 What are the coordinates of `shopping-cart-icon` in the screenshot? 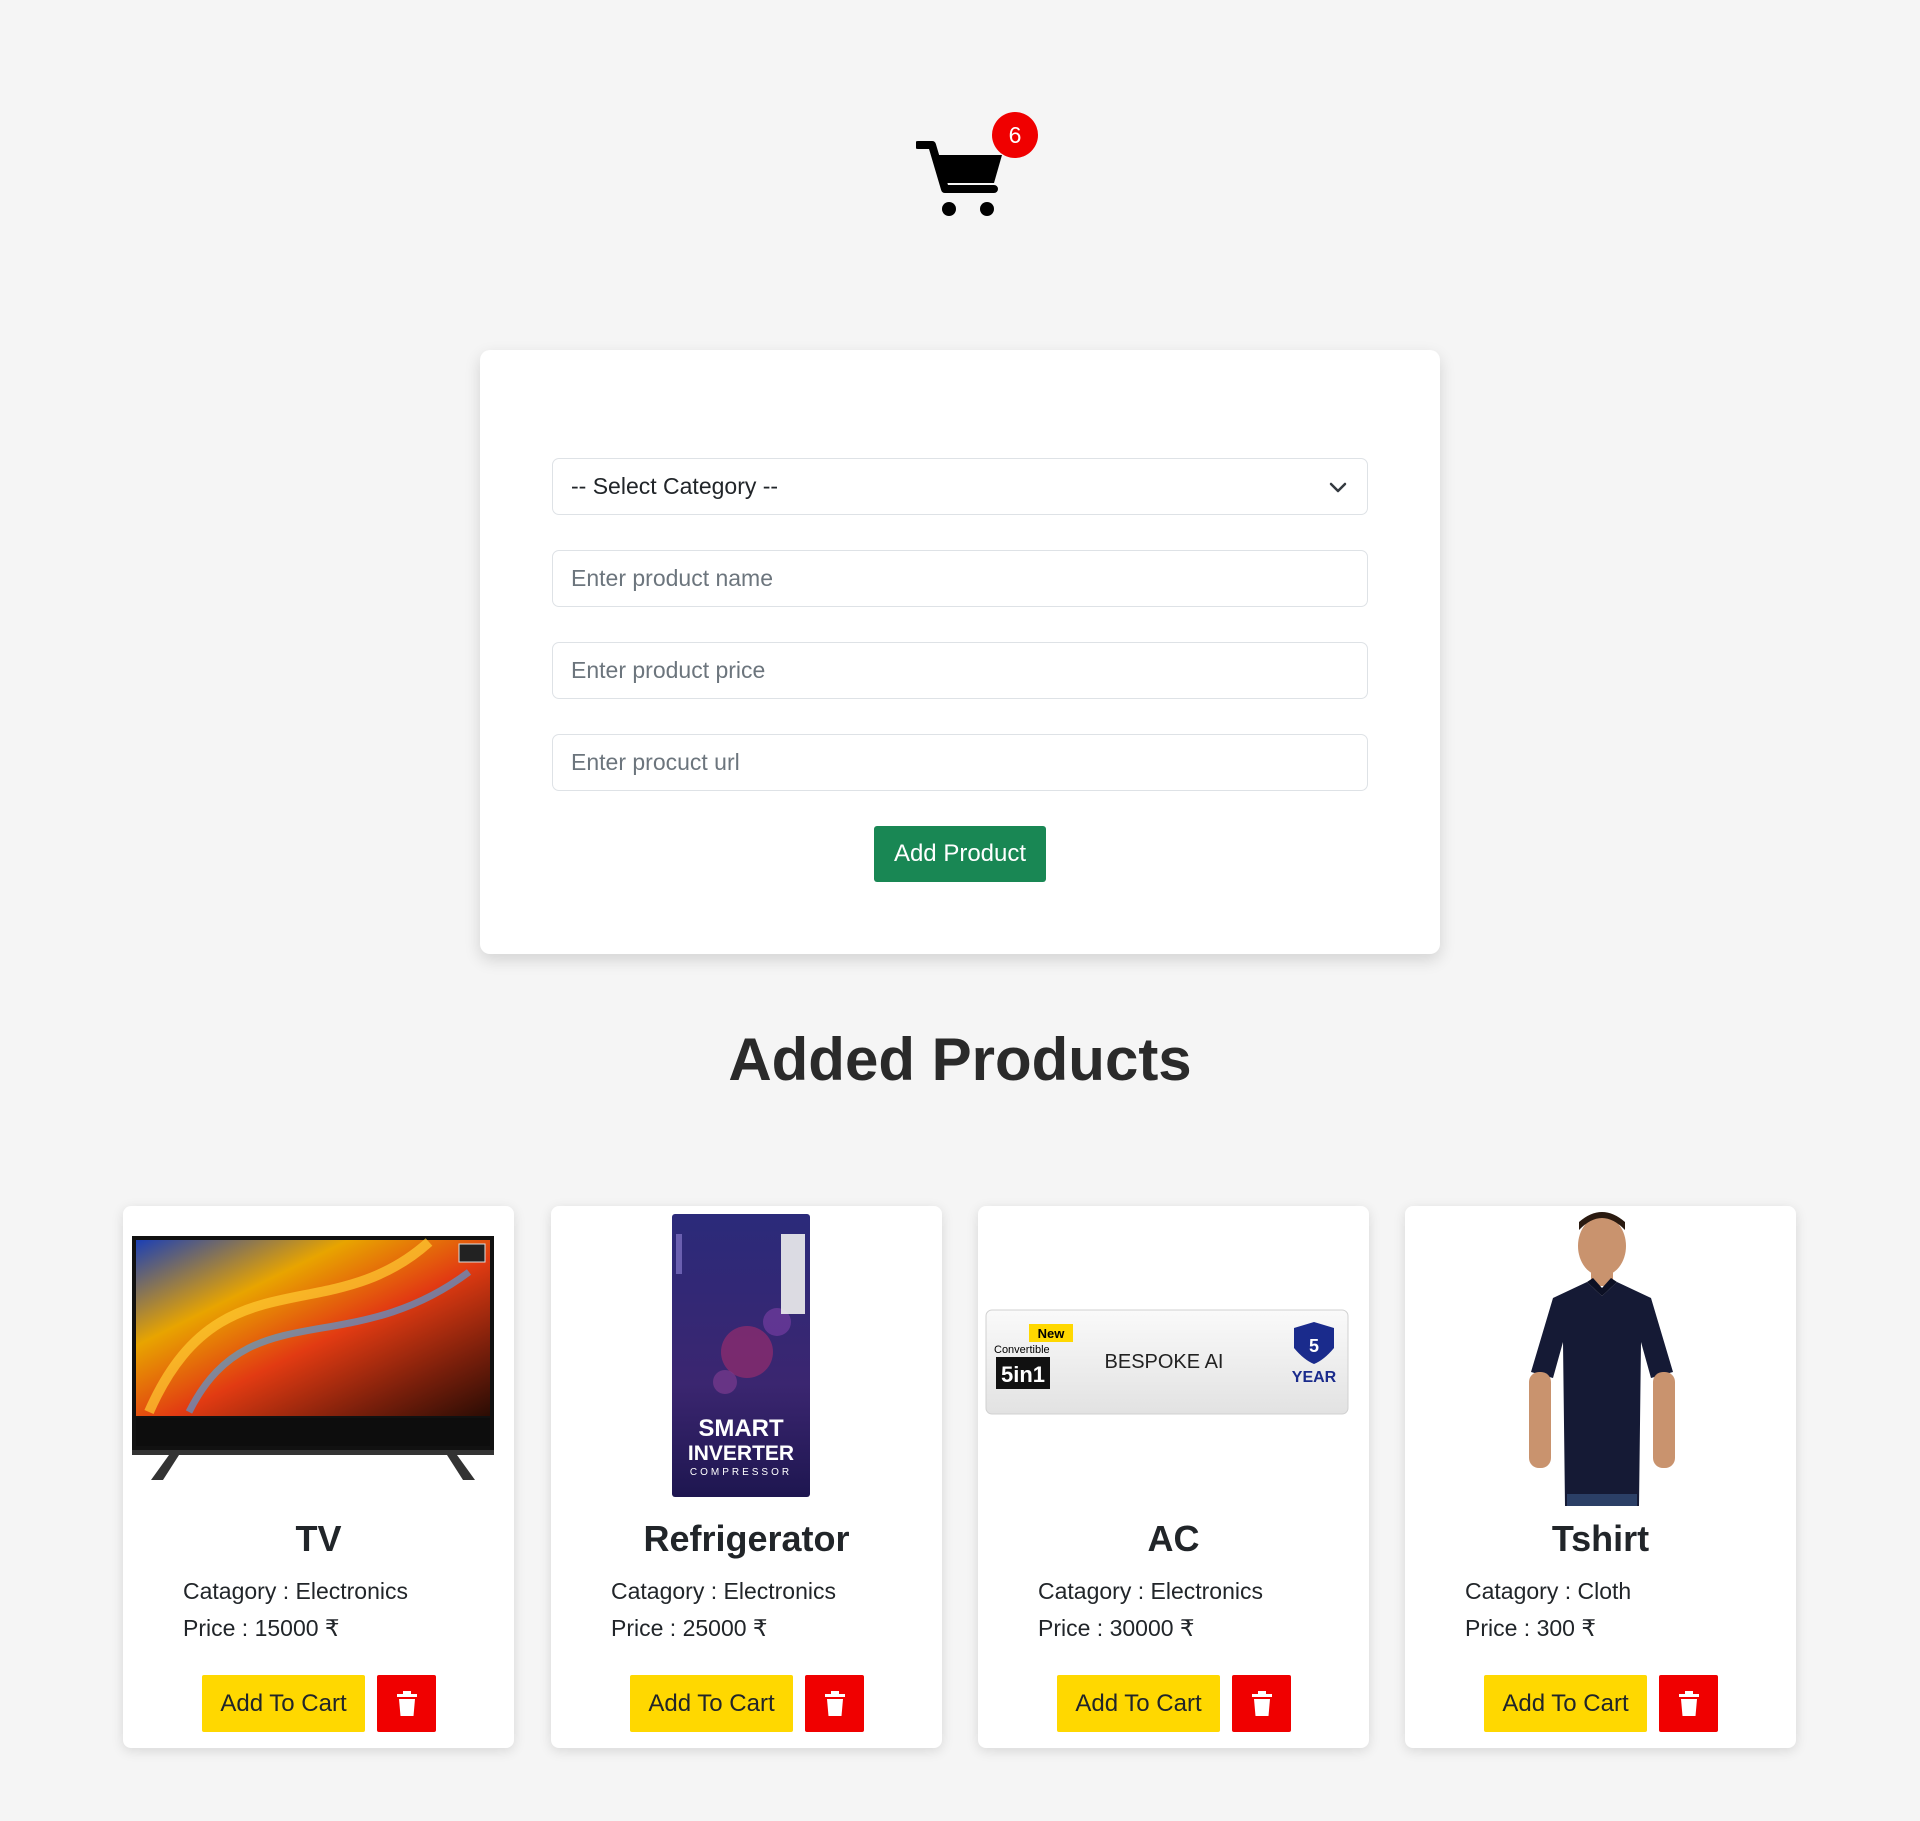 It's located at (959, 178).